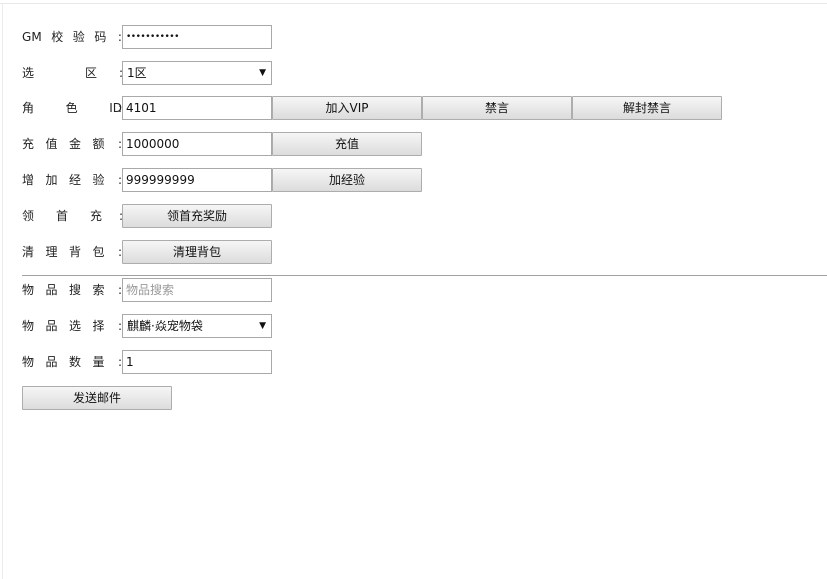 This screenshot has height=579, width=827. Describe the element at coordinates (647, 108) in the screenshot. I see `unmute-button: 解封禁言` at that location.